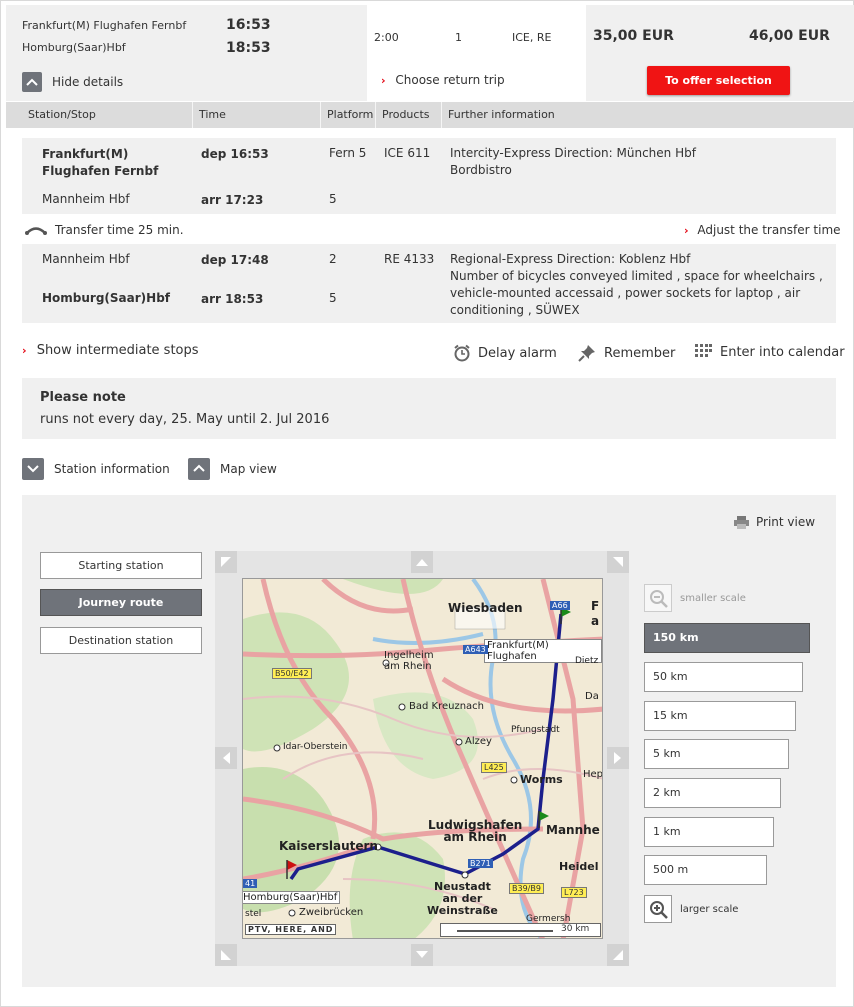 The image size is (854, 1007). What do you see at coordinates (618, 758) in the screenshot?
I see `pan-east` at bounding box center [618, 758].